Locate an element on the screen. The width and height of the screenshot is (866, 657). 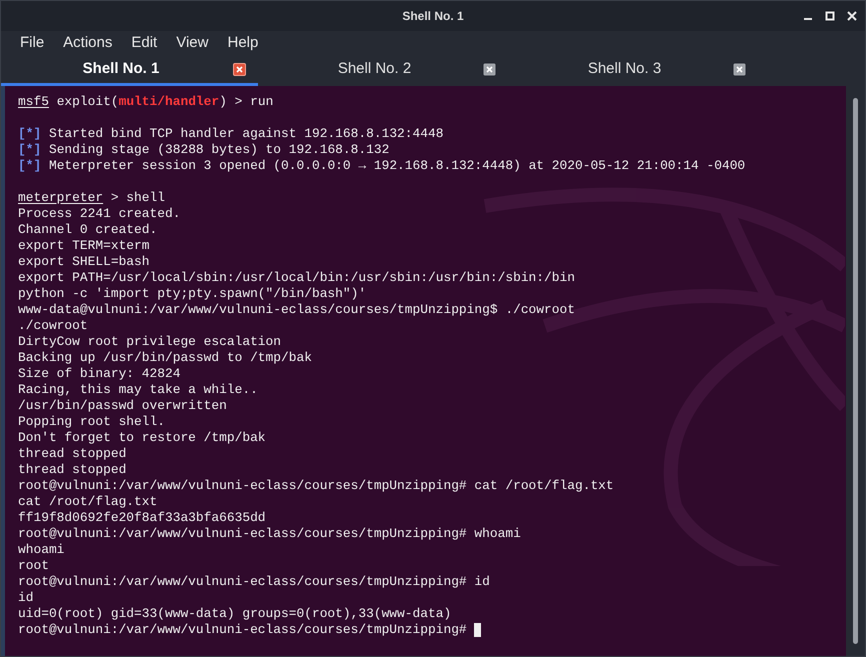
terminal-line: www-data@vulnuni:/var/www/vulnuni-eclass/courses/tmpUnzipping$ ./cowroot is located at coordinates (296, 310).